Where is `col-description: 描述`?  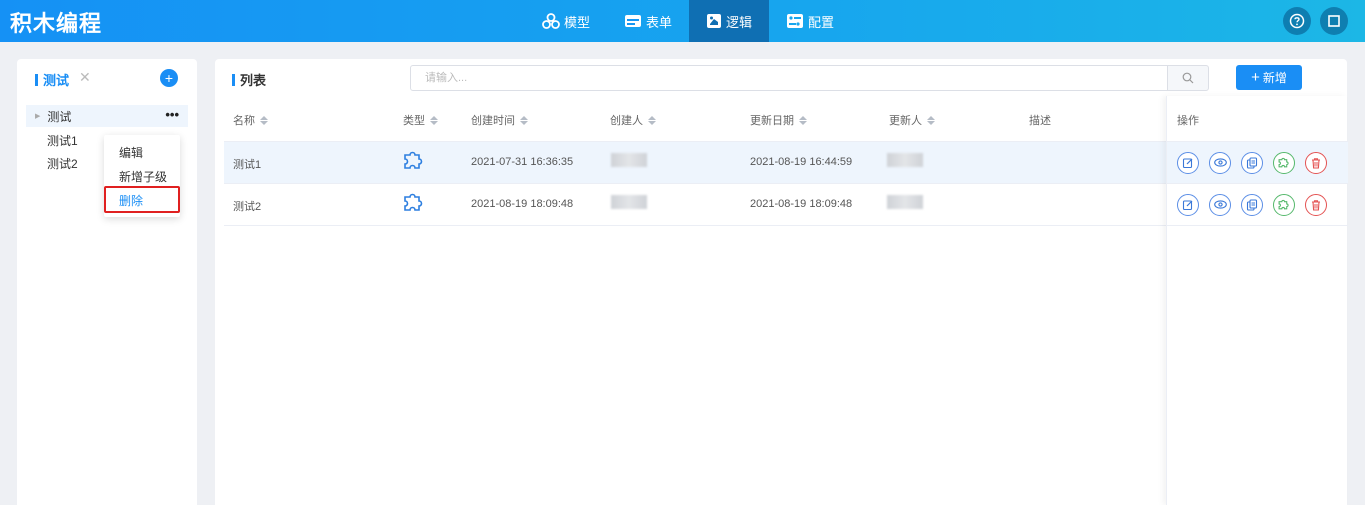 col-description: 描述 is located at coordinates (1040, 120).